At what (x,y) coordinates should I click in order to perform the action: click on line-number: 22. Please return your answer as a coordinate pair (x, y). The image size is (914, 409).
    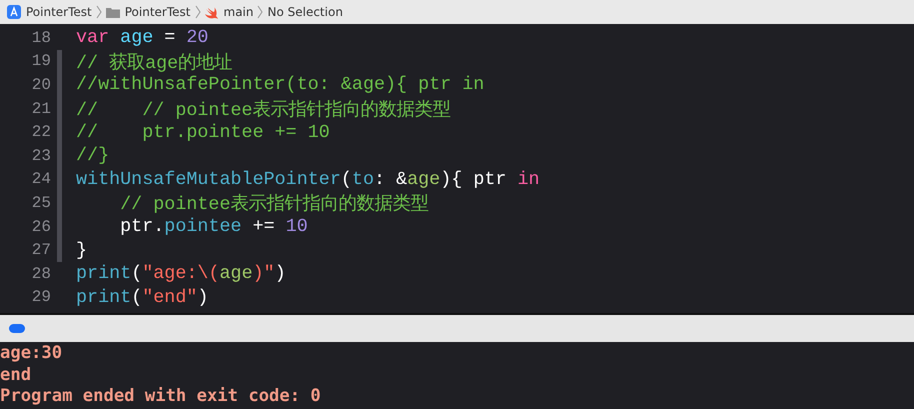
    Looking at the image, I should click on (40, 132).